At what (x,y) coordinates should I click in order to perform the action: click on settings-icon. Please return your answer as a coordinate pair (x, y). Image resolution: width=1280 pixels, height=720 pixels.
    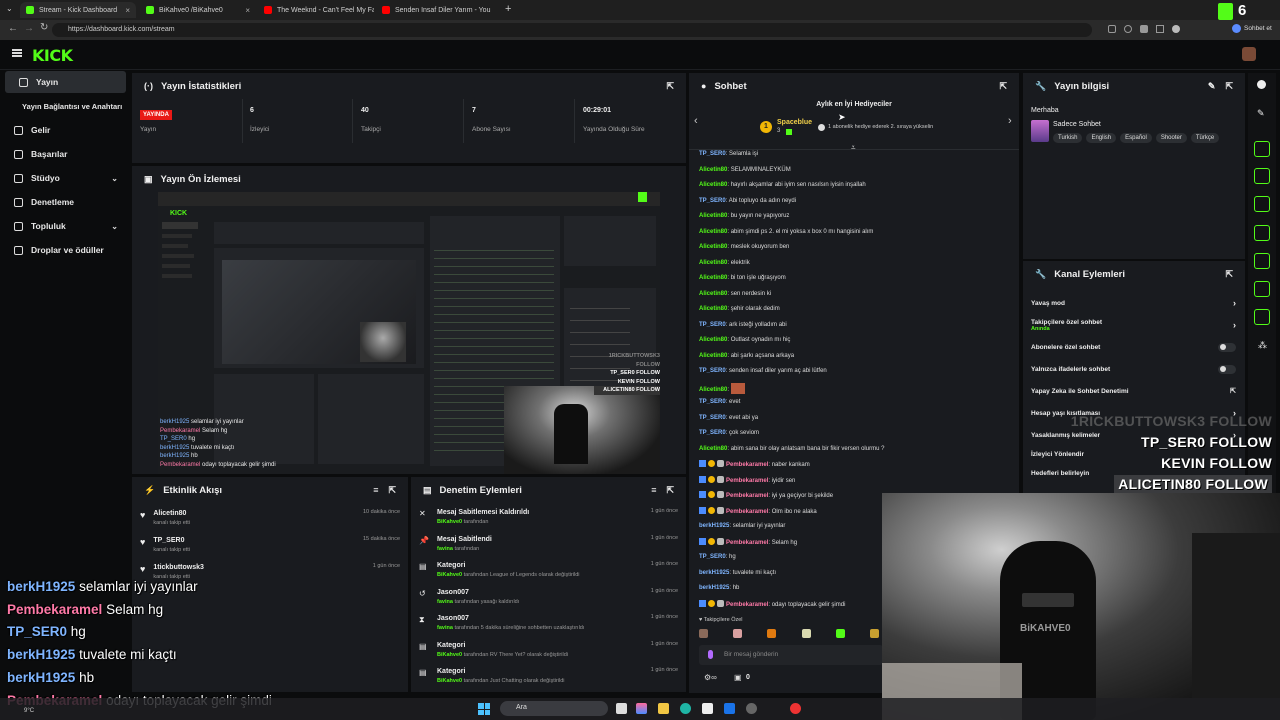
    Looking at the image, I should click on (751, 708).